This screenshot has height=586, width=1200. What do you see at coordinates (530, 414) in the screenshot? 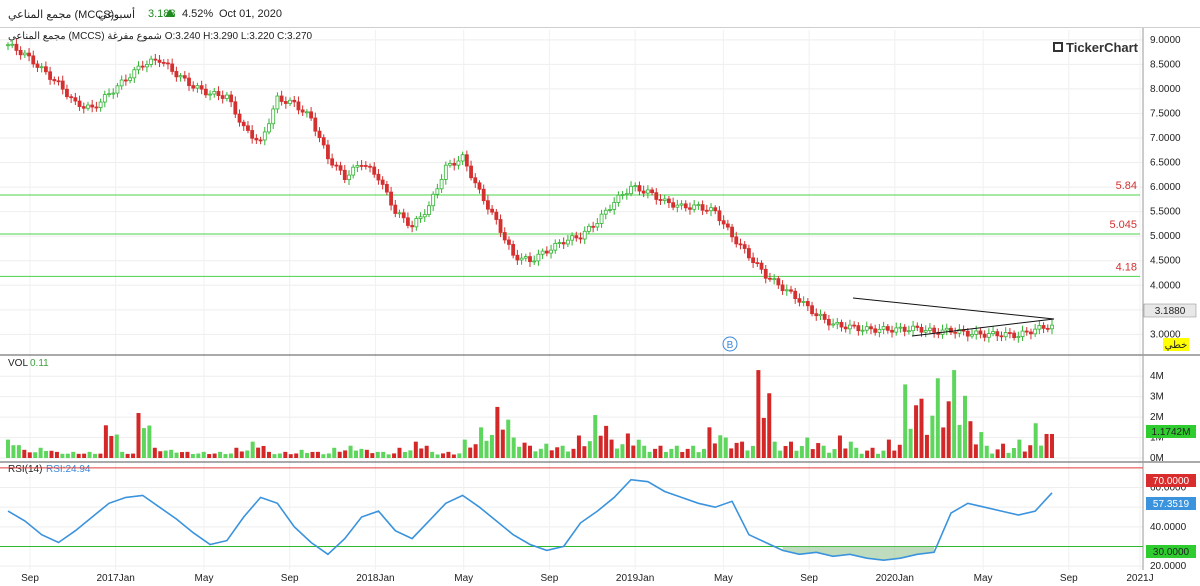
I see `volume-bars` at bounding box center [530, 414].